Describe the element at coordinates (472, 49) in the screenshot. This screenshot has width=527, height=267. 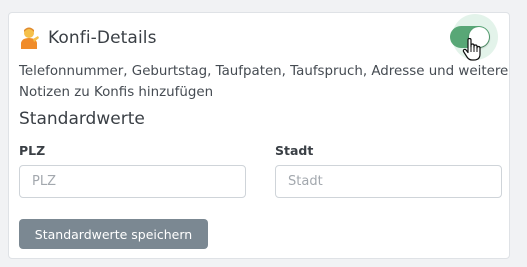
I see `hand-pointer-cursor-icon` at that location.